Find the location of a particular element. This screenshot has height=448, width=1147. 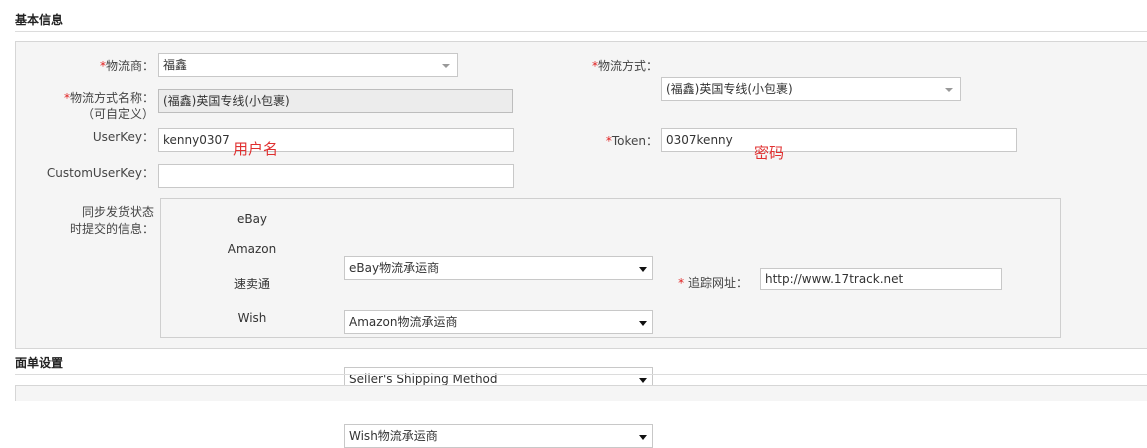

userkey-label: UserKey： is located at coordinates (123, 137).